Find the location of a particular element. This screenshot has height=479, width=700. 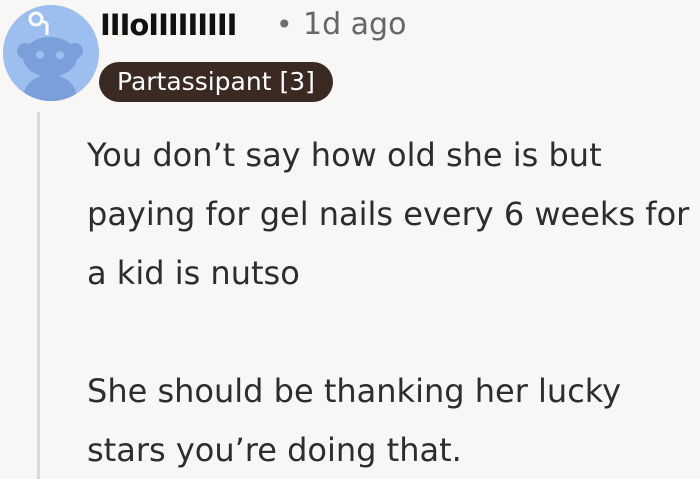

avatar is located at coordinates (51, 53).